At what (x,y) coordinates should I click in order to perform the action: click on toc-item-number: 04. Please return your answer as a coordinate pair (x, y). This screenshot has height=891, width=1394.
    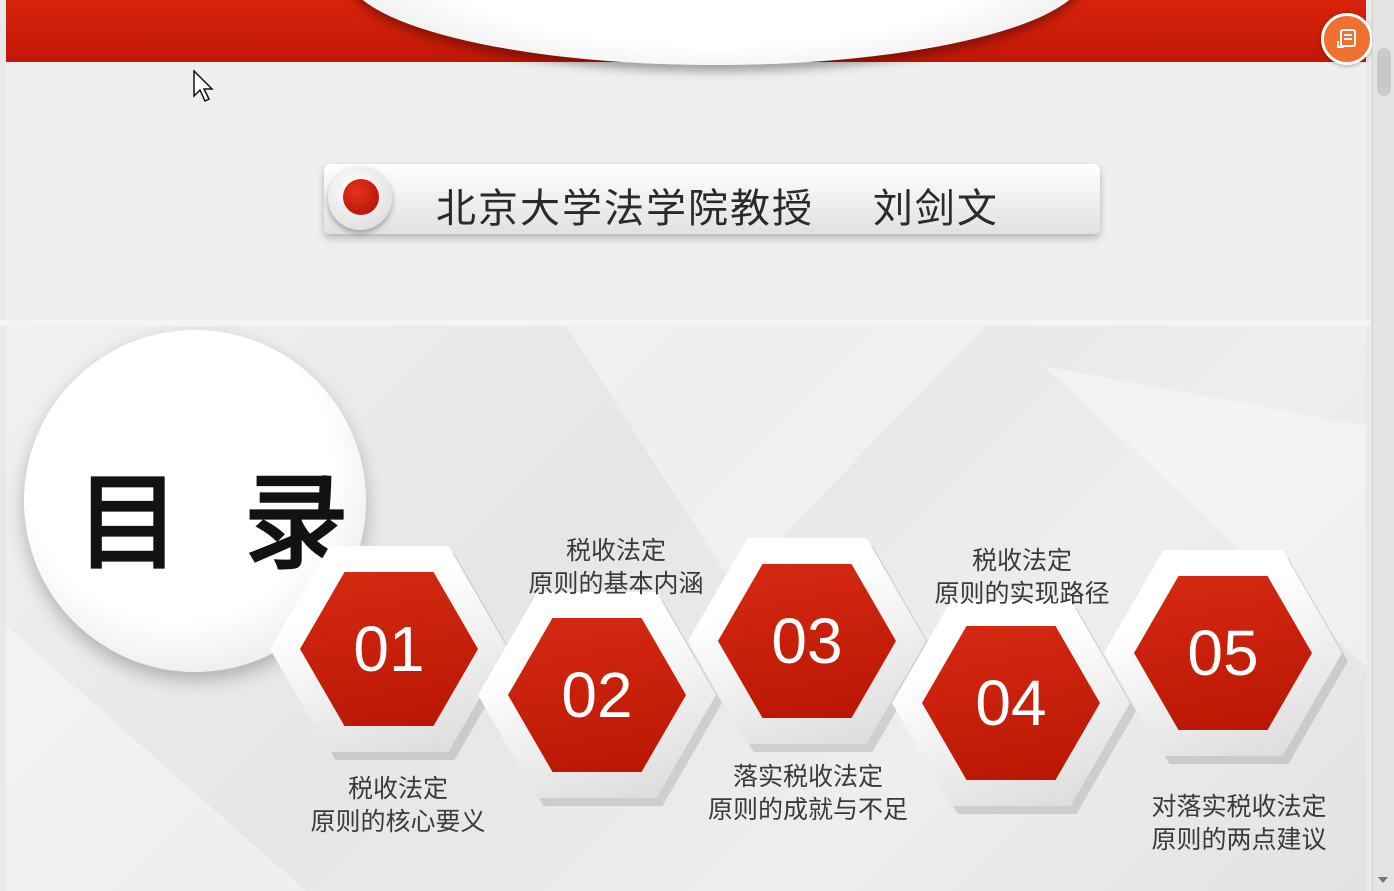
    Looking at the image, I should click on (1011, 703).